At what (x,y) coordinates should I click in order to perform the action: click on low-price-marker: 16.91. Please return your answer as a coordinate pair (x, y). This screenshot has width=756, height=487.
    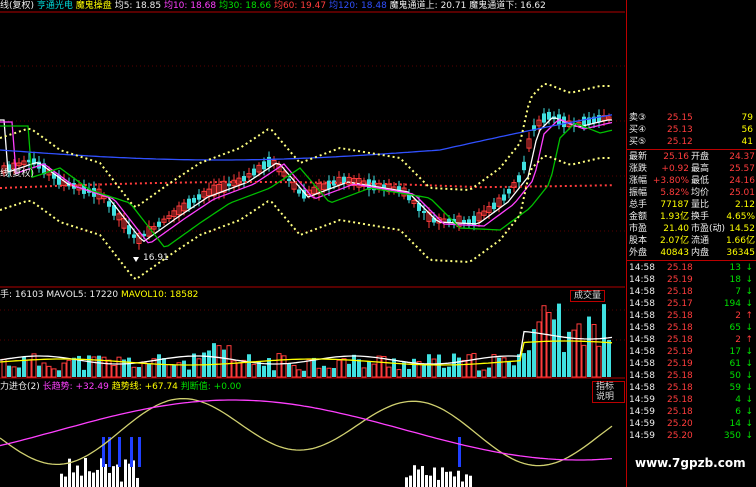
    Looking at the image, I should click on (156, 258).